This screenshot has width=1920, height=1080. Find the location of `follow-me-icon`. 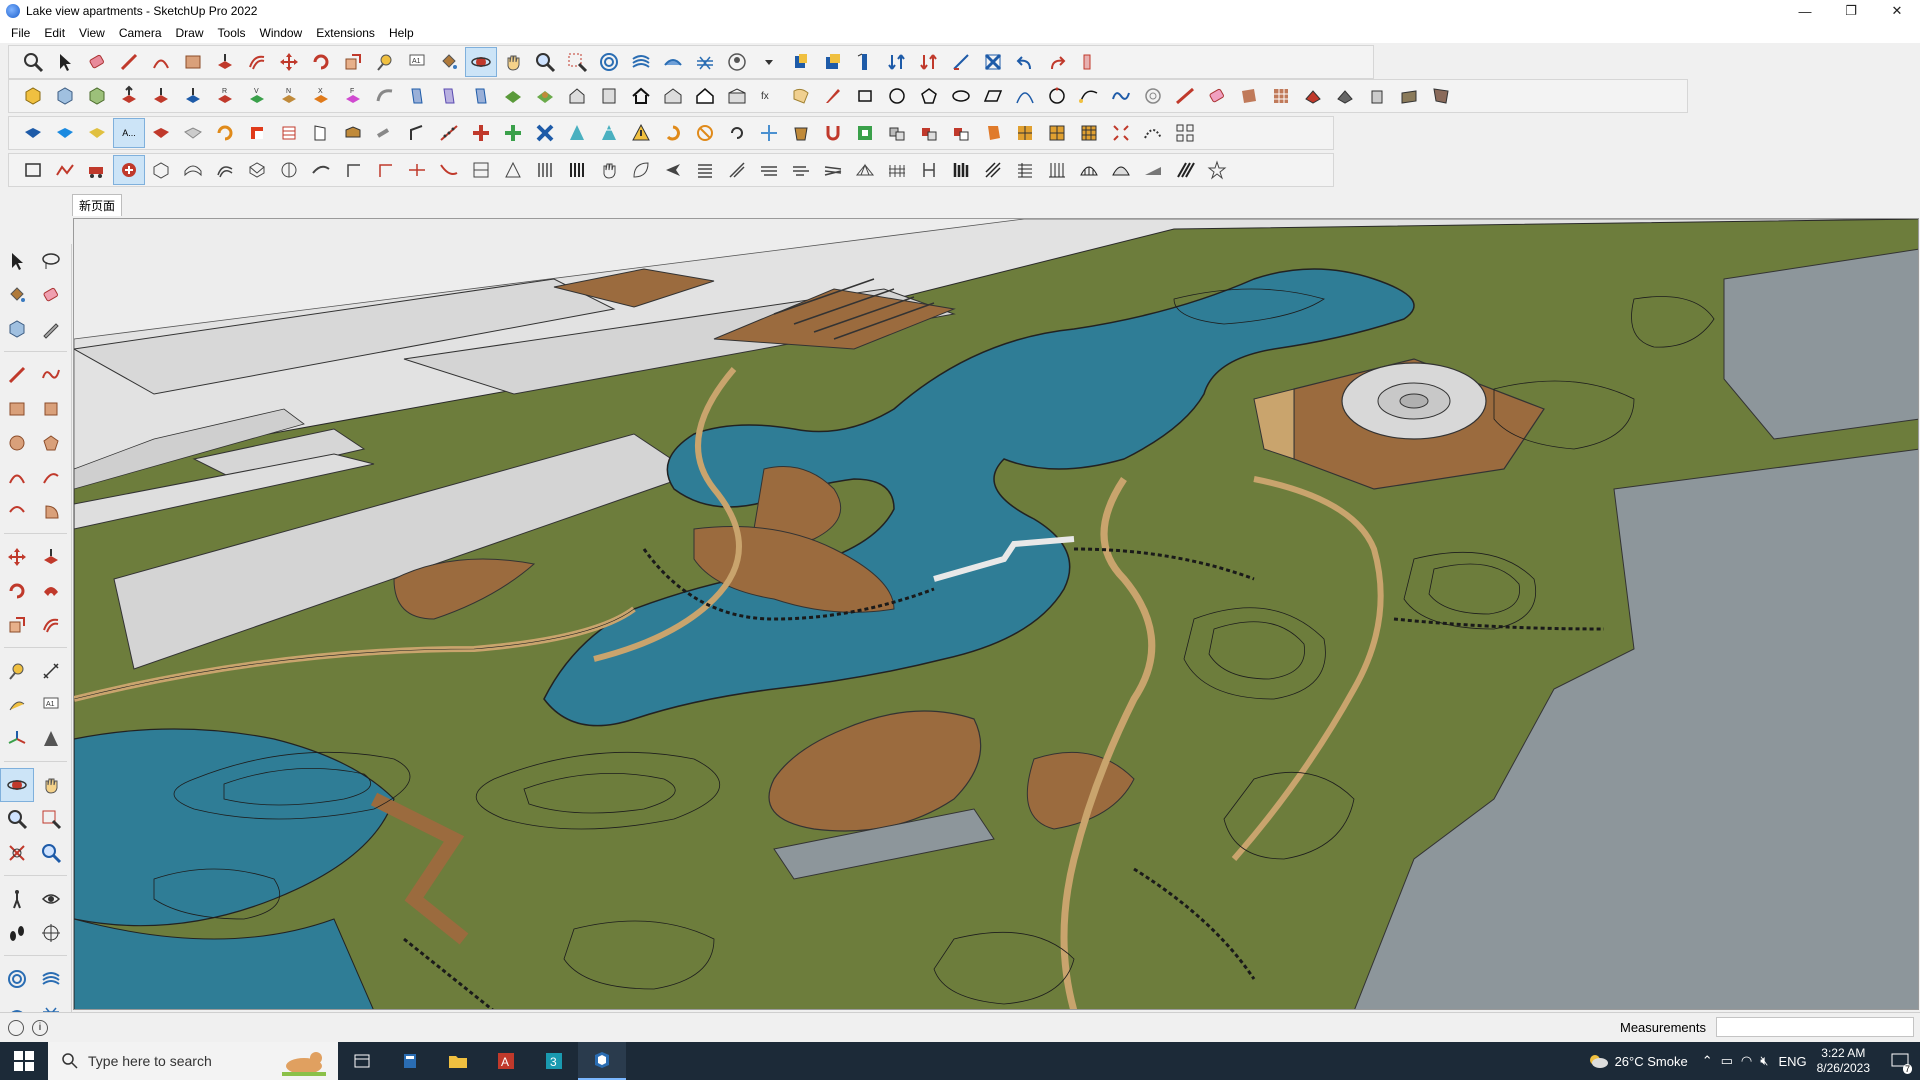

follow-me-icon is located at coordinates (51, 591).